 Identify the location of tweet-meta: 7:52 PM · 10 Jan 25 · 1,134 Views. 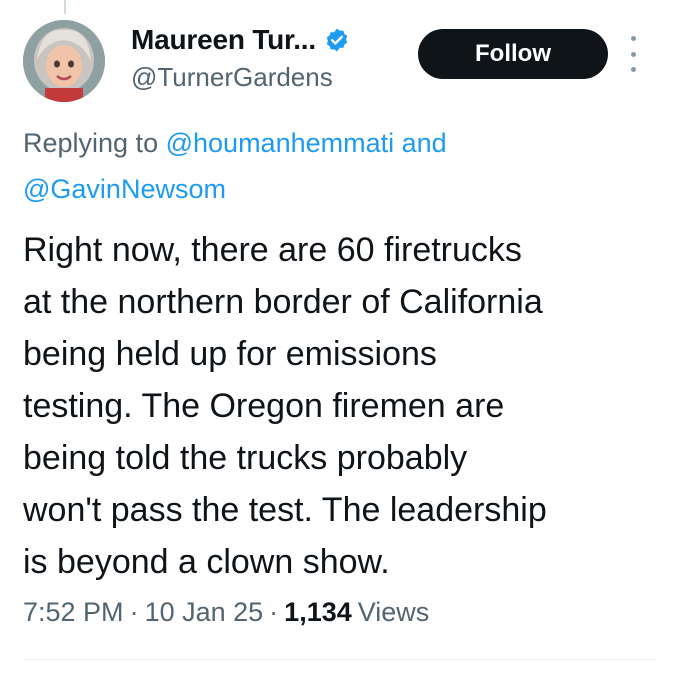
(226, 612).